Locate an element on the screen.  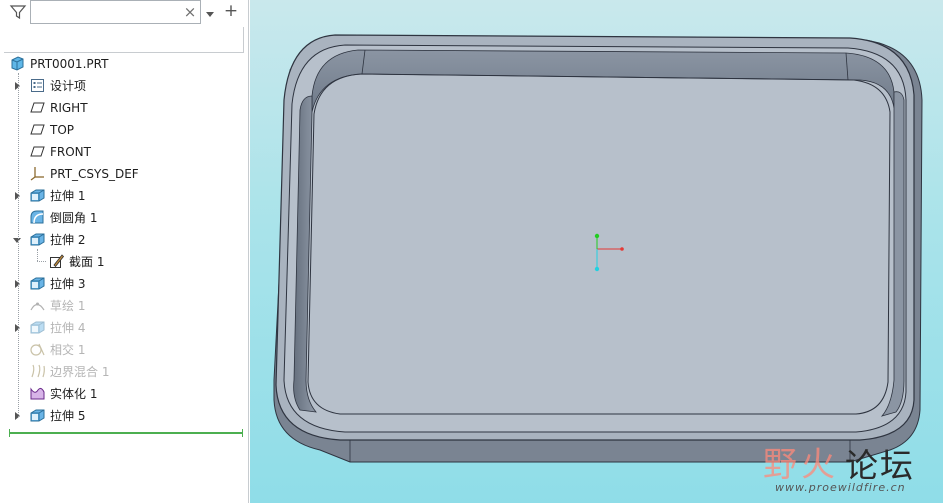
tree-item: 设计项 is located at coordinates (124, 86).